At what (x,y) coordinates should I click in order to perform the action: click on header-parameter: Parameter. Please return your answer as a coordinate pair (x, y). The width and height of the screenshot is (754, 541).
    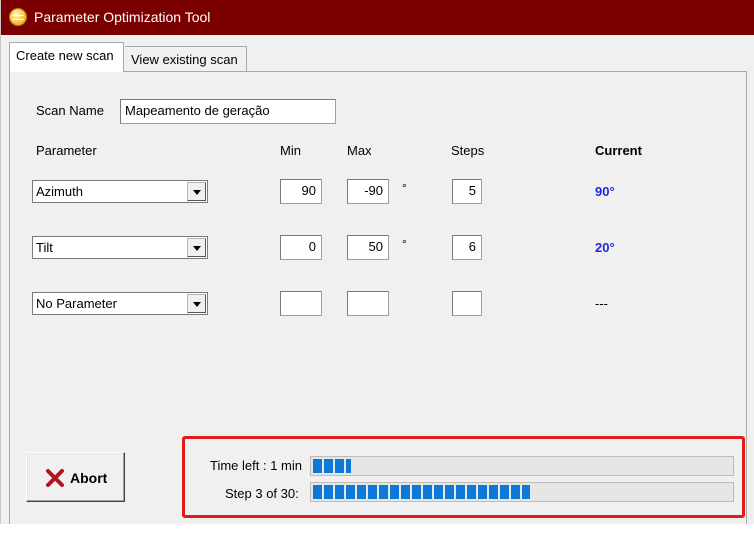
    Looking at the image, I should click on (66, 150).